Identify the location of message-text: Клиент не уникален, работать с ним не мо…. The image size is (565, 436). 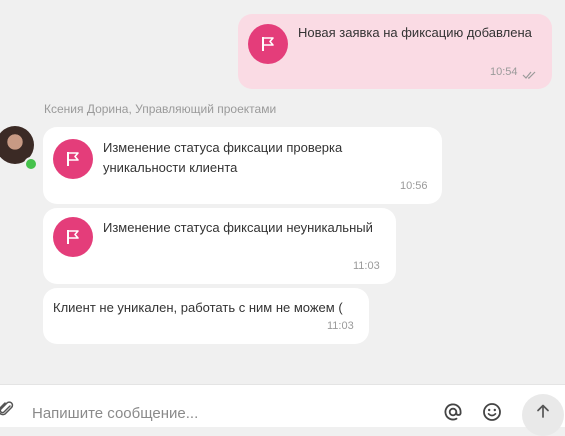
(198, 307).